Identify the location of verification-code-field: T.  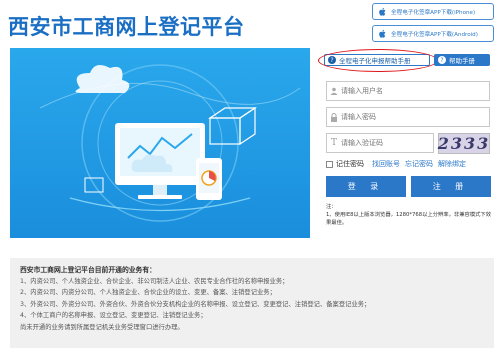
(380, 143).